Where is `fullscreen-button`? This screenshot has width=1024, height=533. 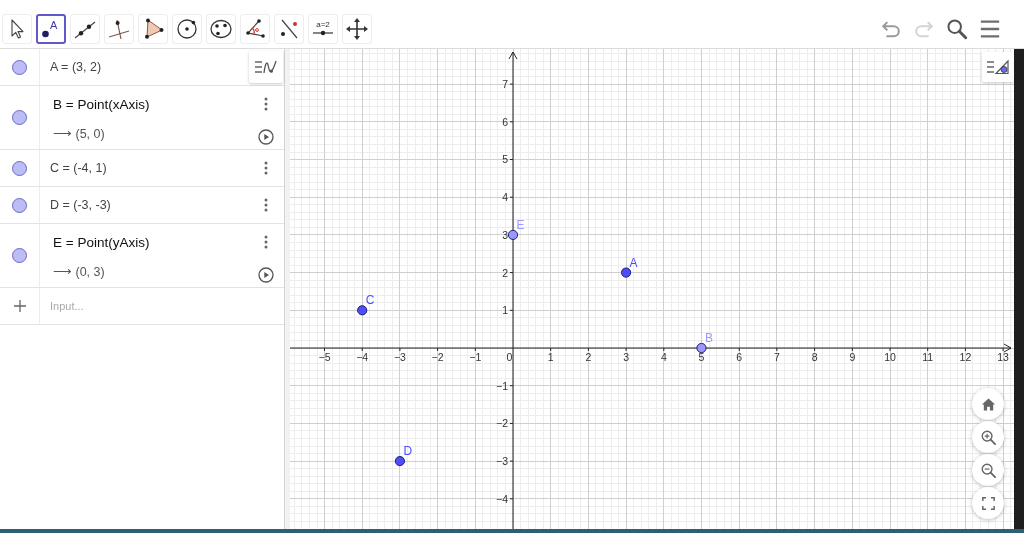
fullscreen-button is located at coordinates (988, 503).